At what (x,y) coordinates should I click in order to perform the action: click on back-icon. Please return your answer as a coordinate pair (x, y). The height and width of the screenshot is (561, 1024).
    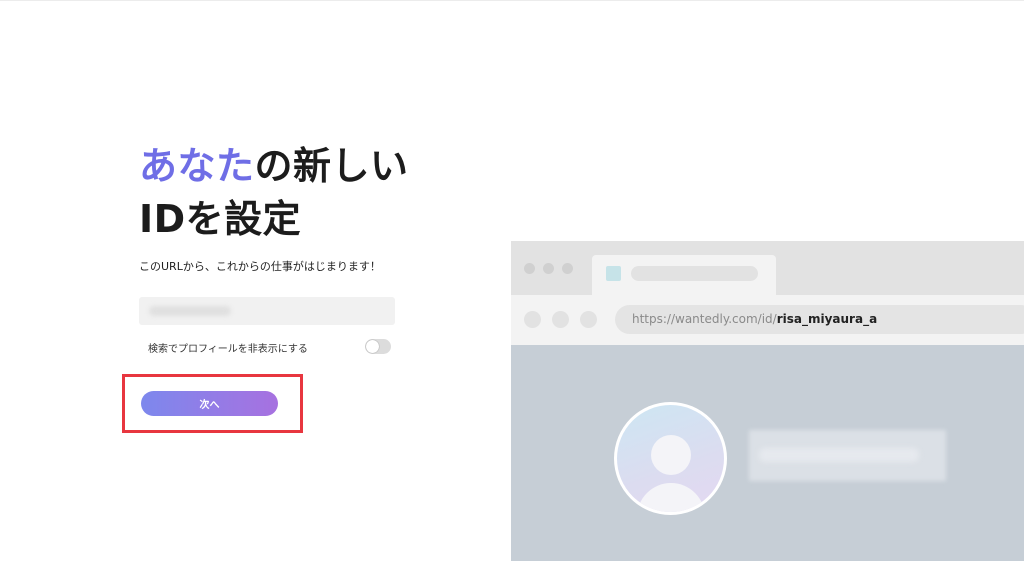
    Looking at the image, I should click on (532, 319).